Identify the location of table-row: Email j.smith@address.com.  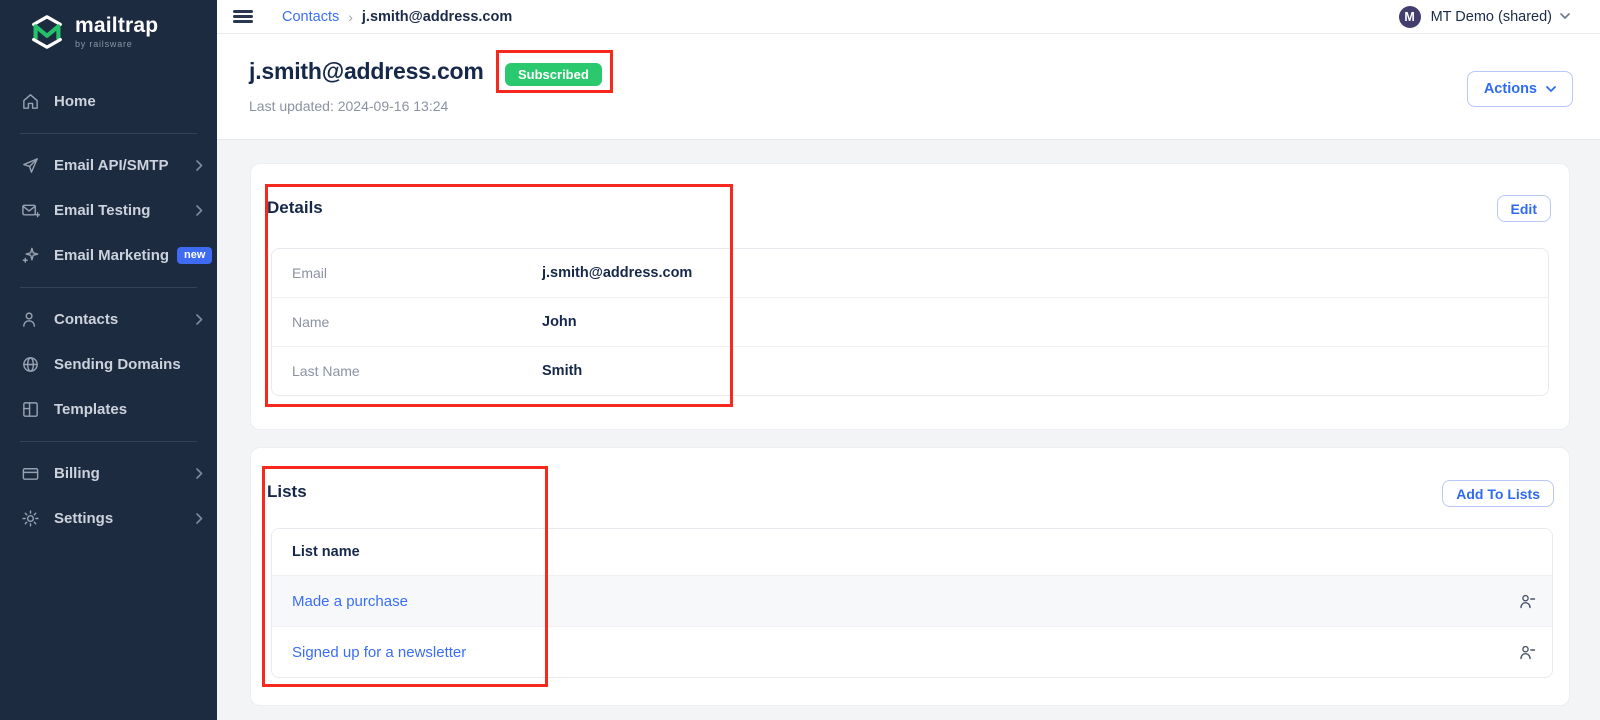
(910, 273).